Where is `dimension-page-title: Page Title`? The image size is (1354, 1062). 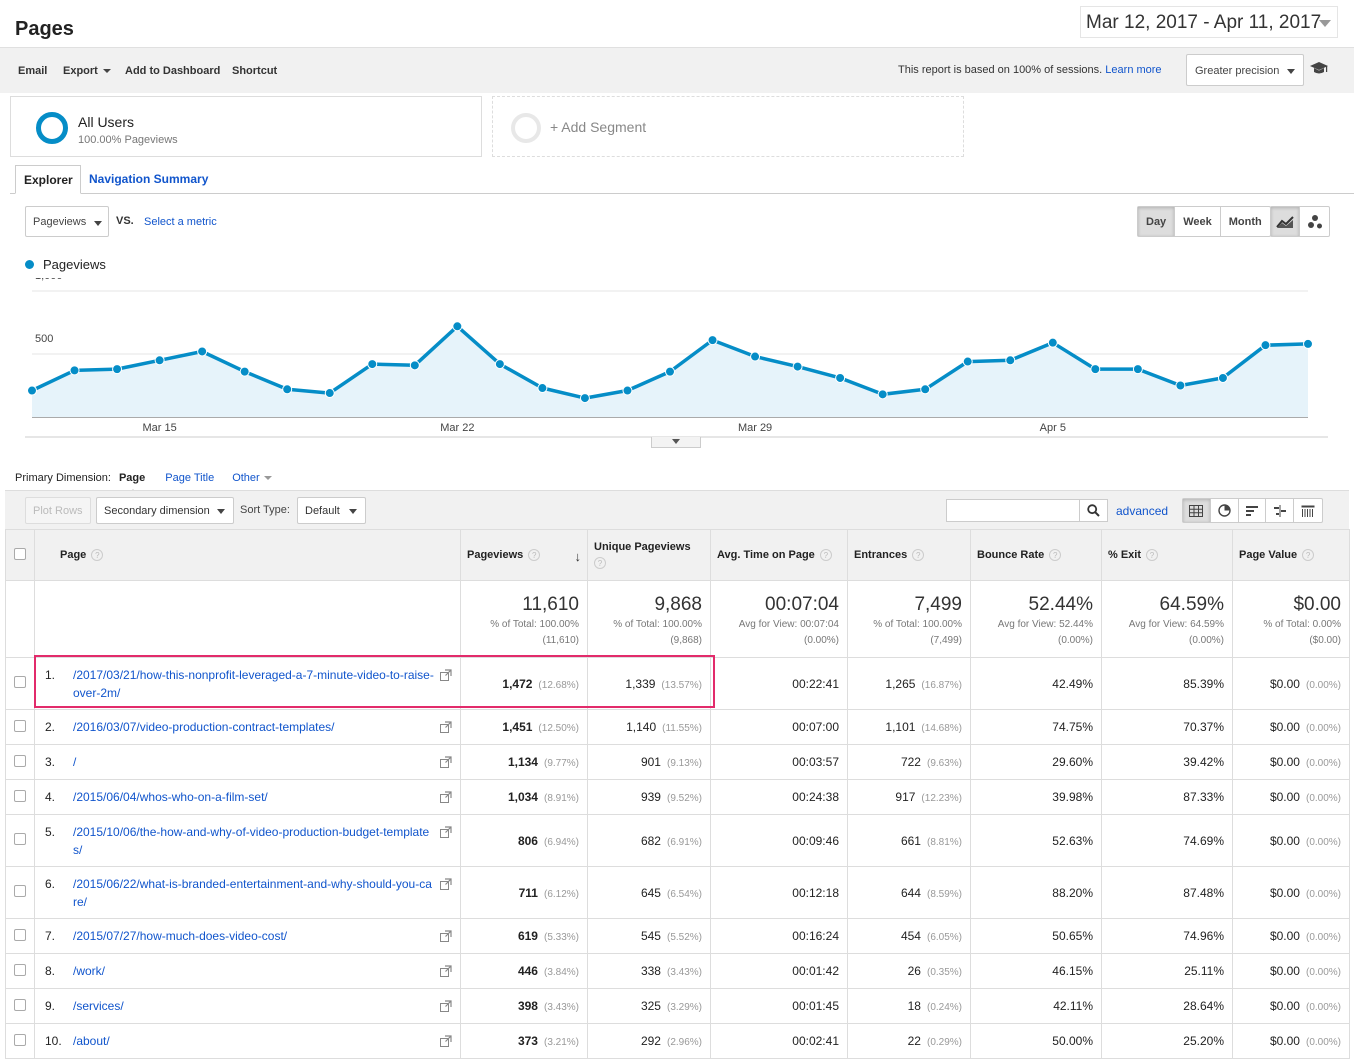 dimension-page-title: Page Title is located at coordinates (189, 478).